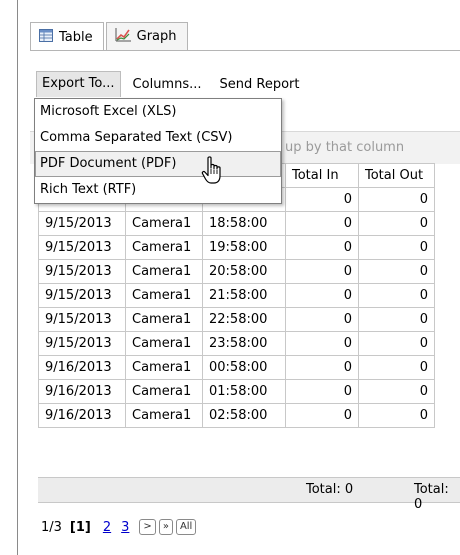 The height and width of the screenshot is (555, 460). I want to click on table-row: 9/16/2013 Camera1 01:58:00 0 0, so click(236, 391).